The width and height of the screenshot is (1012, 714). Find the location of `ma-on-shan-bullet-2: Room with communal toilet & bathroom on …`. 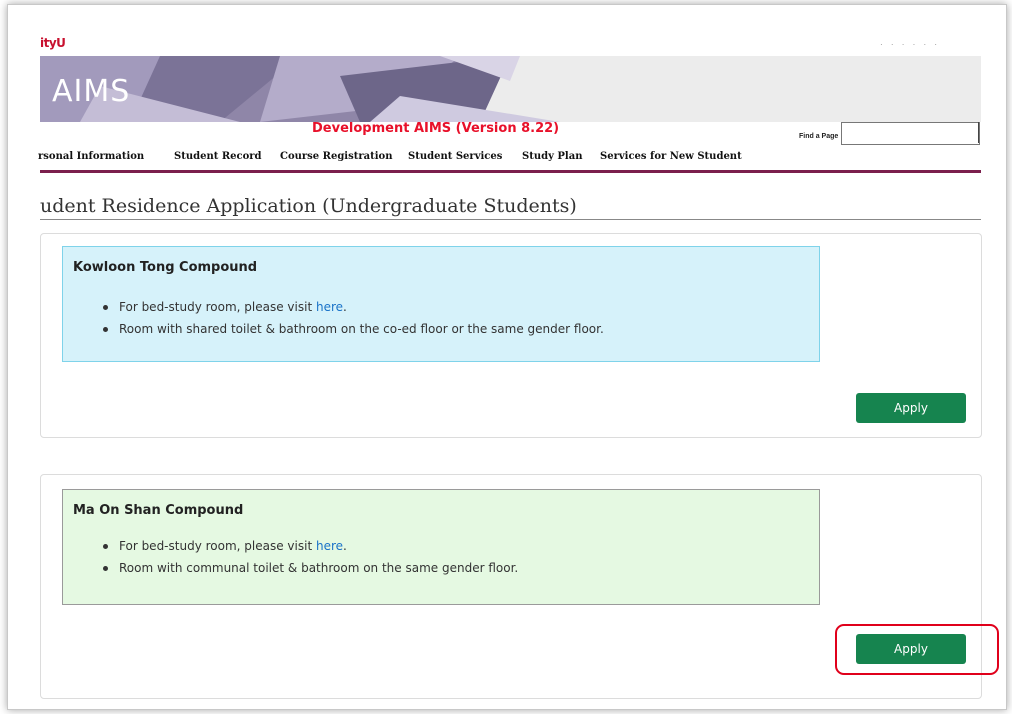

ma-on-shan-bullet-2: Room with communal toilet & bathroom on … is located at coordinates (311, 568).